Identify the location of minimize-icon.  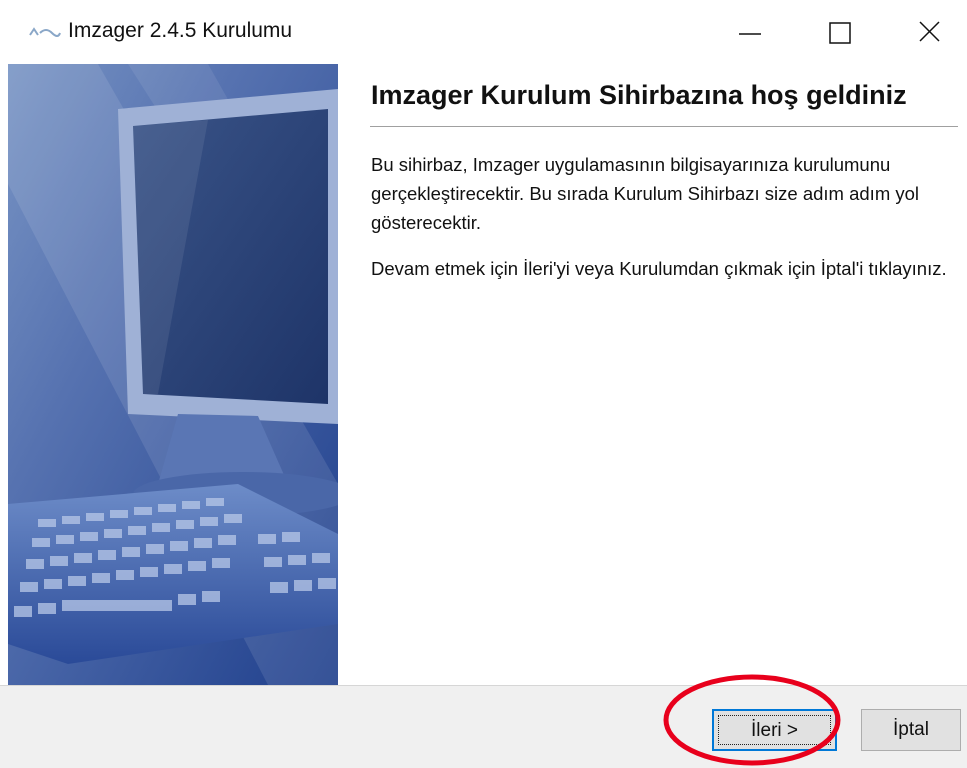
(750, 34).